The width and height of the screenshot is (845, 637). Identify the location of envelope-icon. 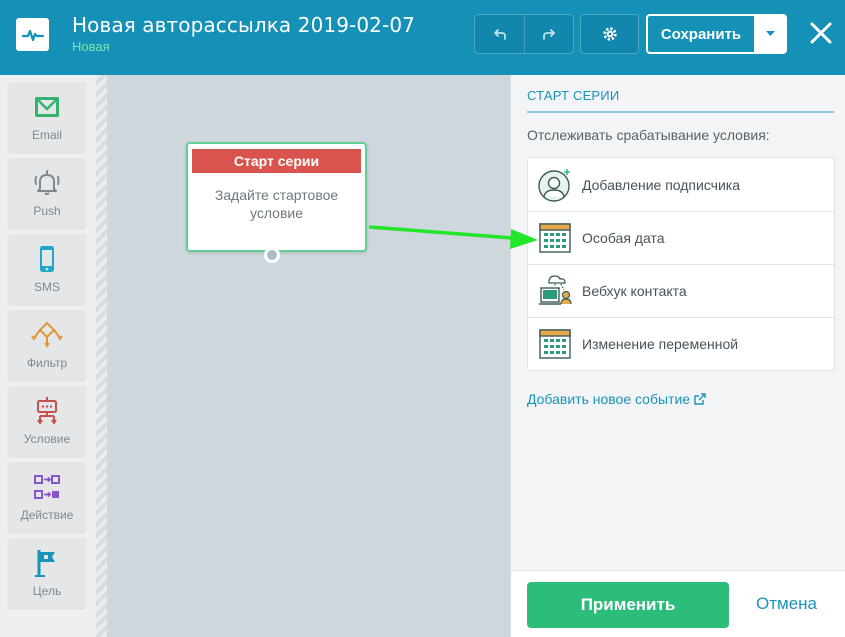
(47, 107).